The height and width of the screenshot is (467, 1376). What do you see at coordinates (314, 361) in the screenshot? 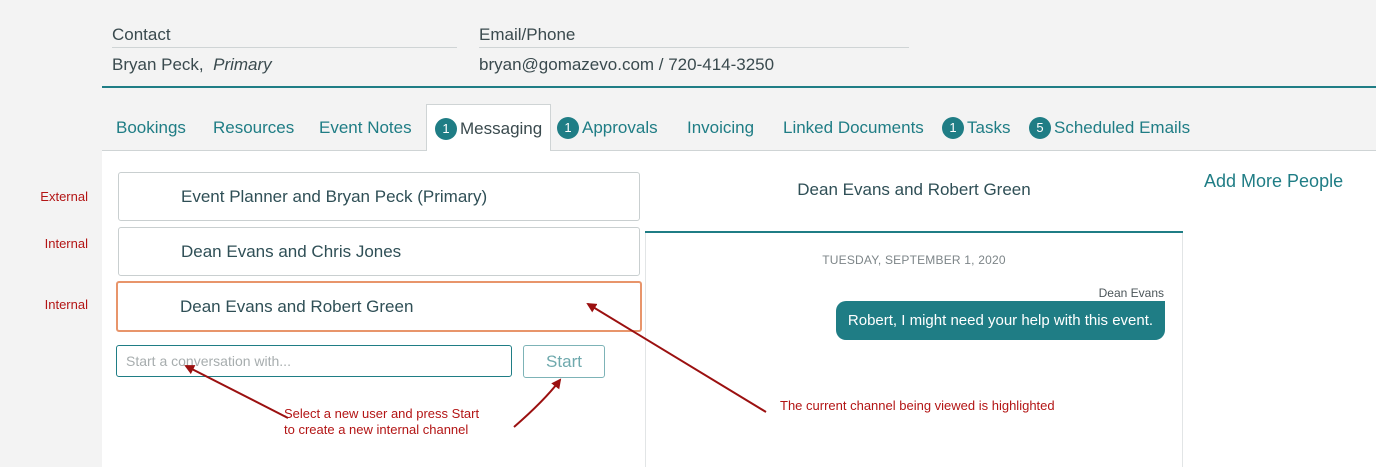
I see `conversation-user-input` at bounding box center [314, 361].